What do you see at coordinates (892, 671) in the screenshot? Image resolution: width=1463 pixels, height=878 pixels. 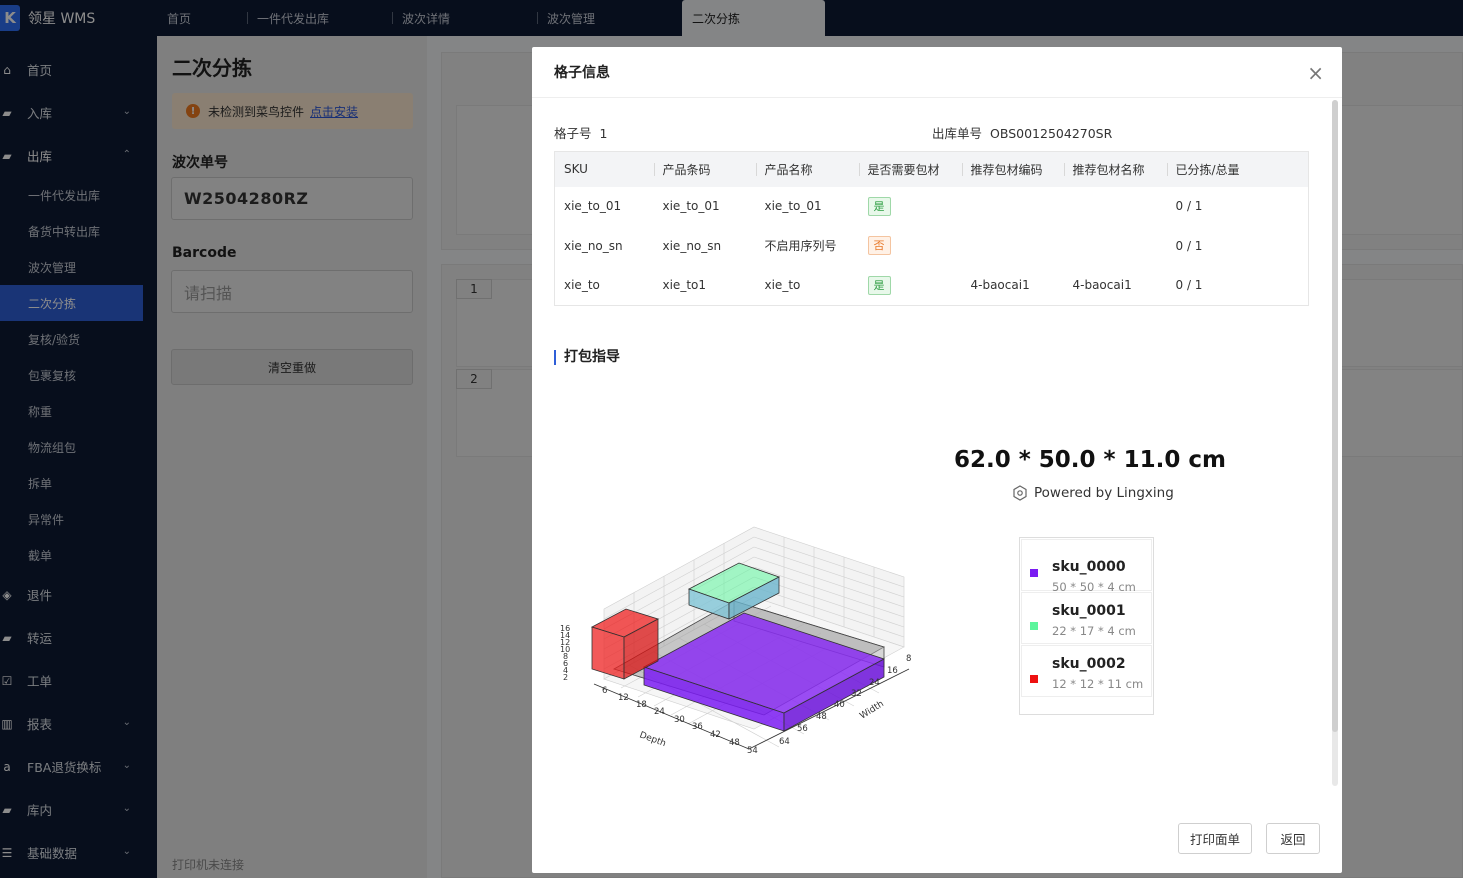 I see `width-tick: 16` at bounding box center [892, 671].